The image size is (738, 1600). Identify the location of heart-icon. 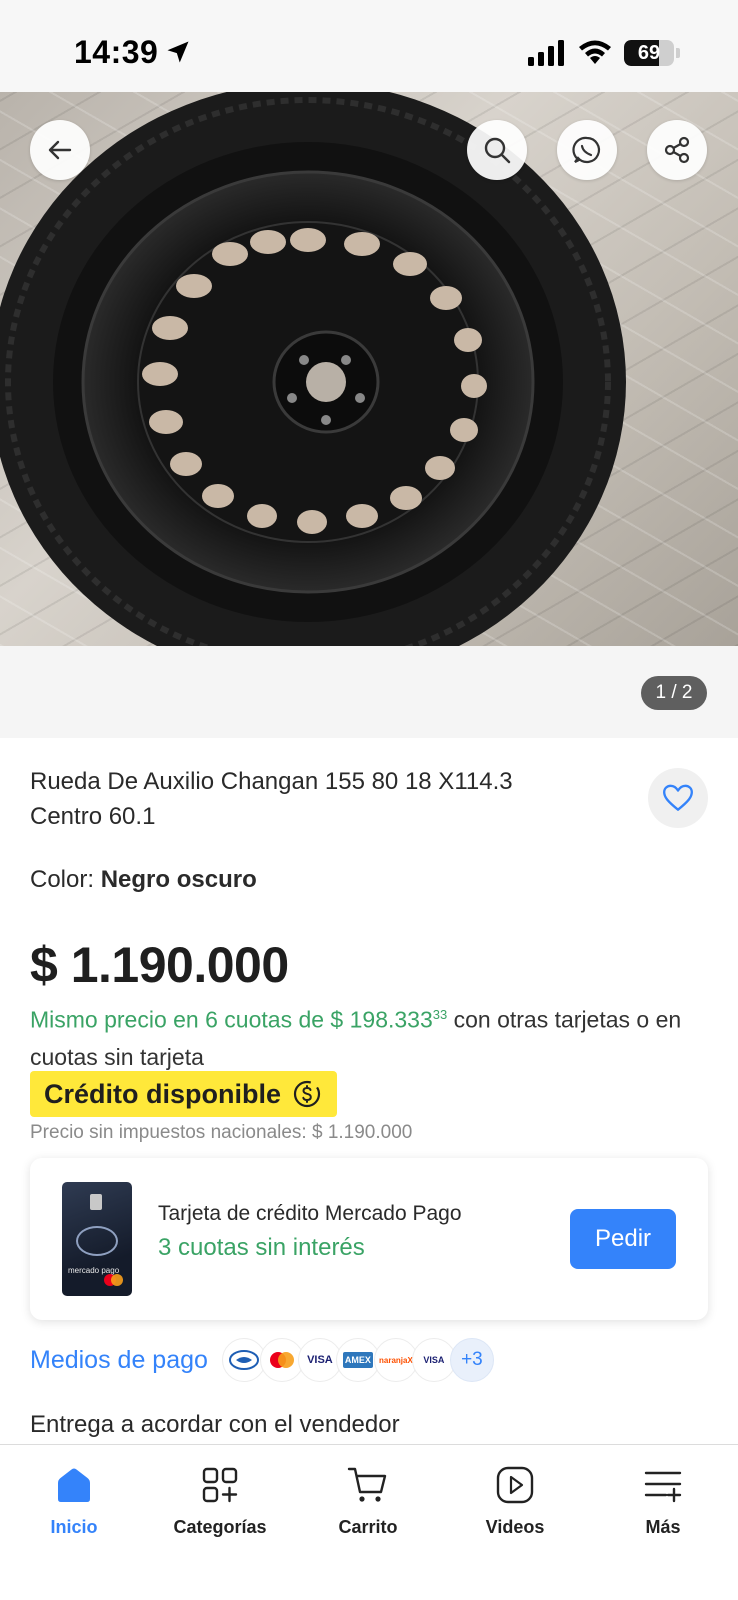
(678, 797).